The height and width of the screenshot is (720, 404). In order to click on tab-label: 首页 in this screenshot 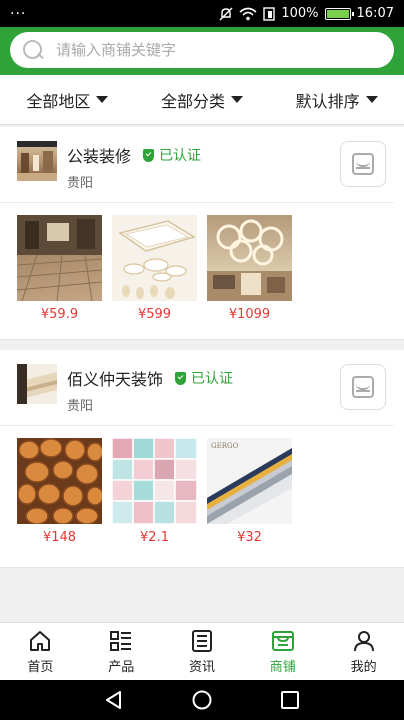, I will do `click(40, 667)`.